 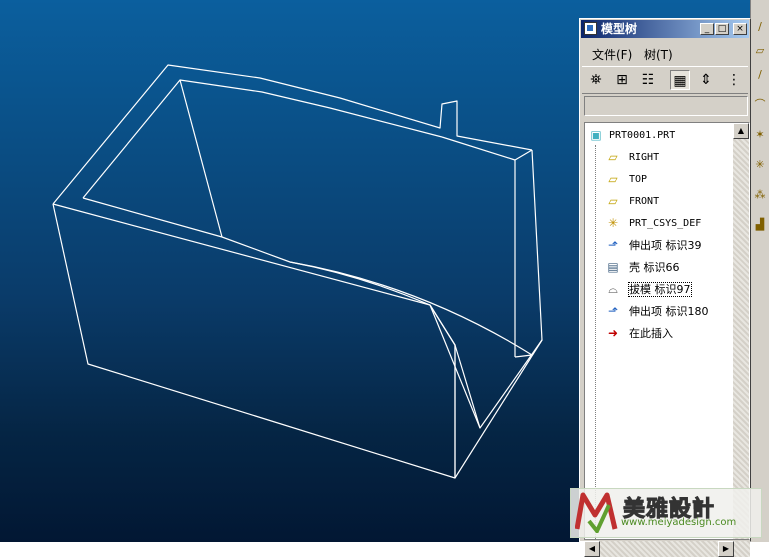 I want to click on menu-tree: 树(T), so click(x=658, y=54).